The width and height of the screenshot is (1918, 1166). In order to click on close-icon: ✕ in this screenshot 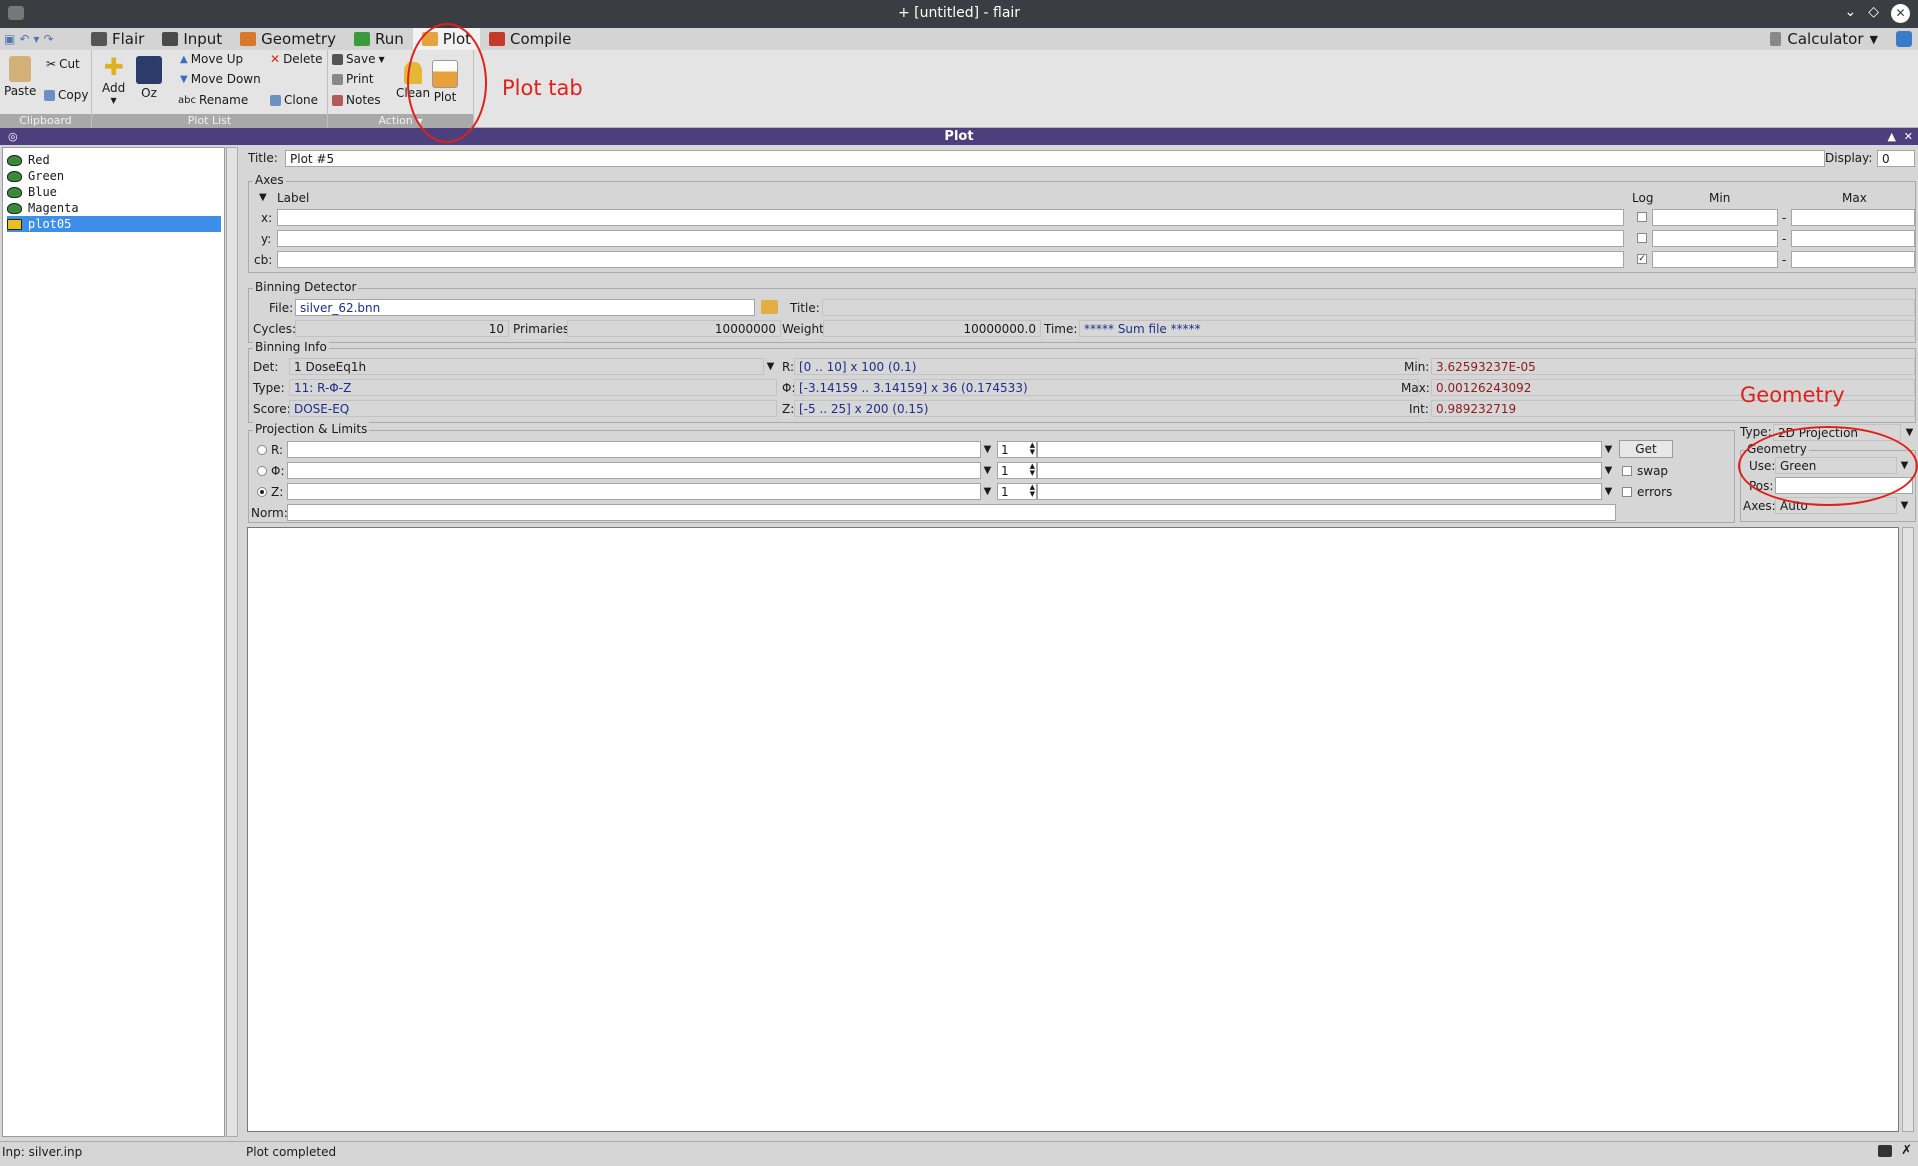, I will do `click(1900, 13)`.